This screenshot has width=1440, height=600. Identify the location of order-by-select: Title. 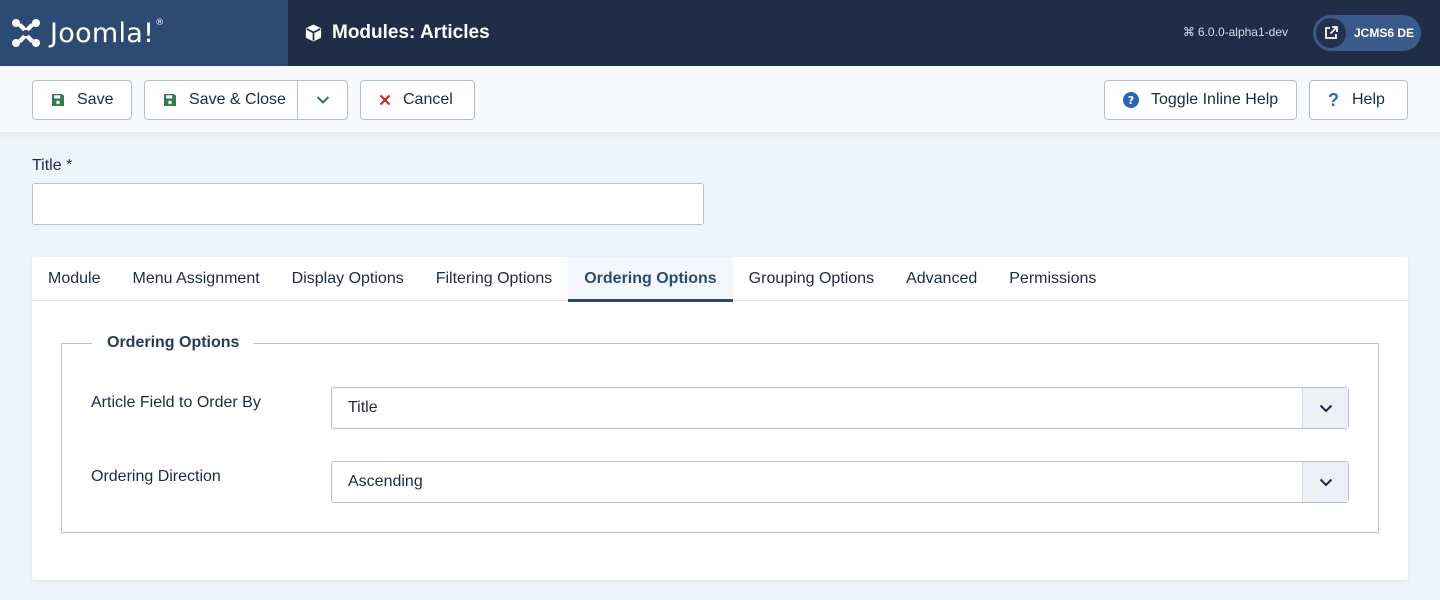
(840, 408).